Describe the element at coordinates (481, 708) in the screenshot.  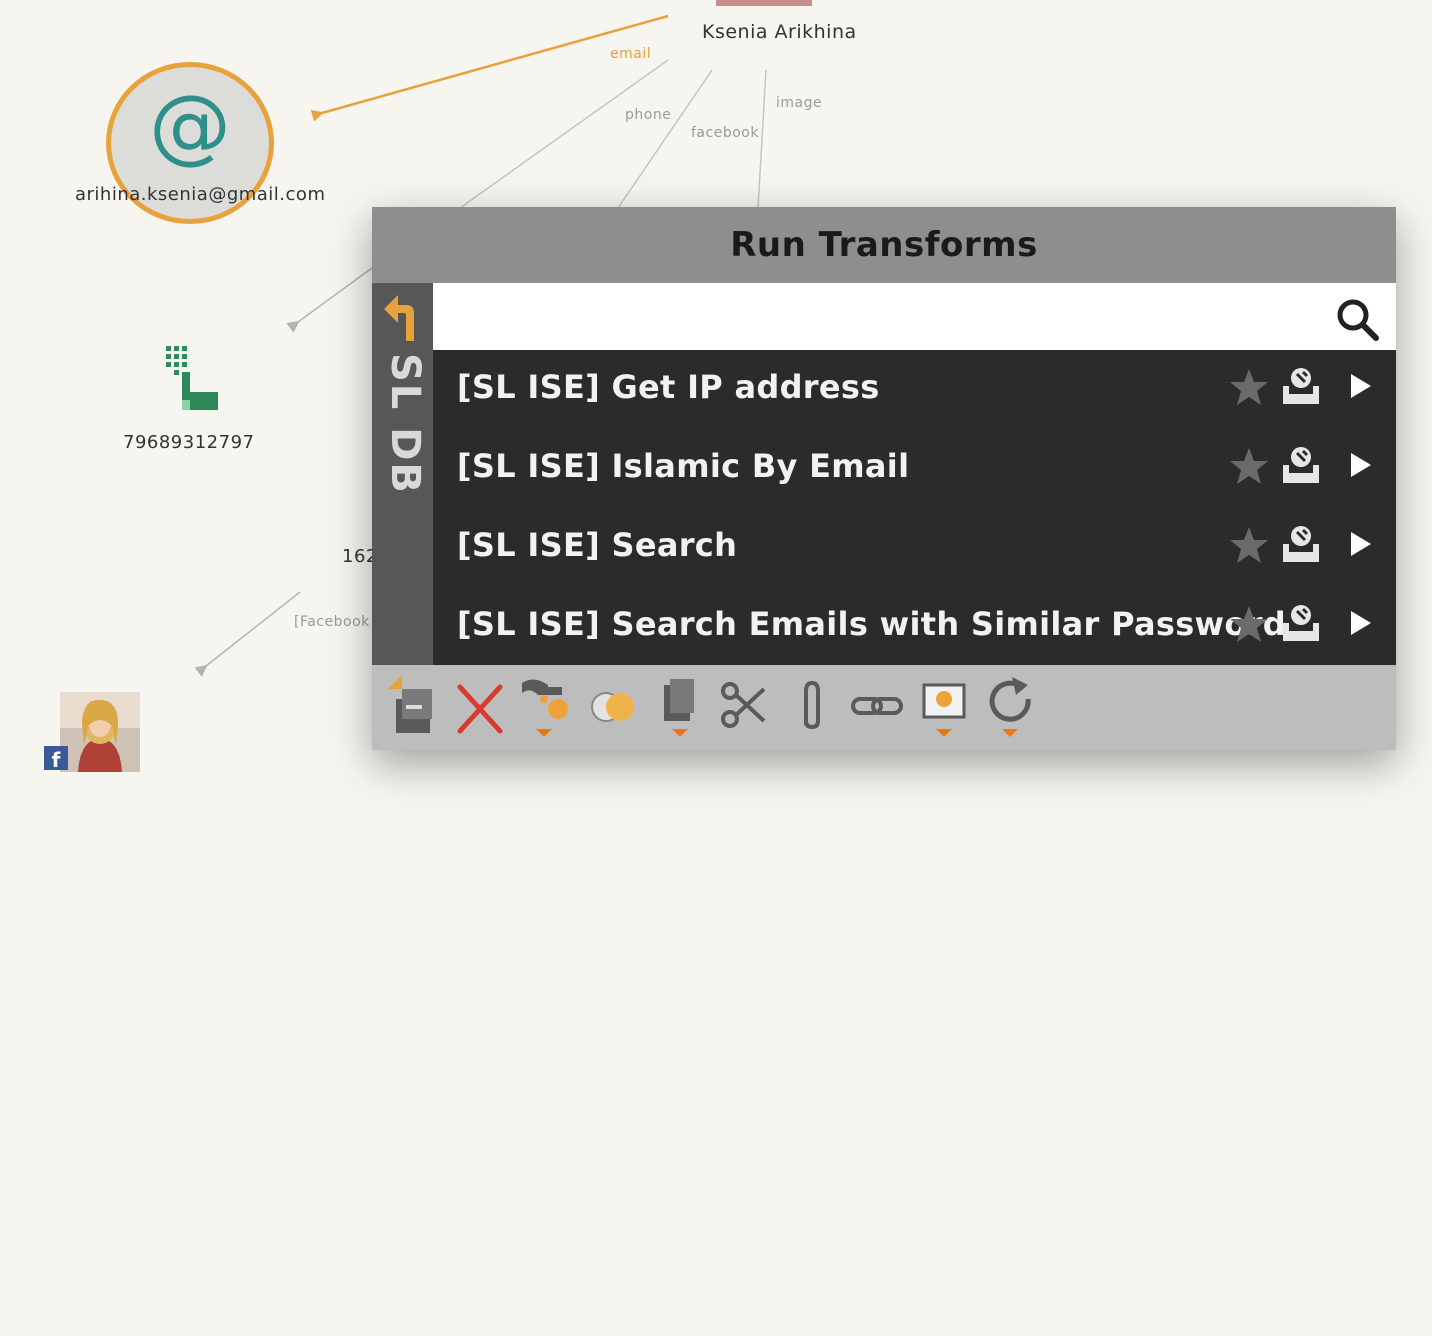
I see `delete-icon` at that location.